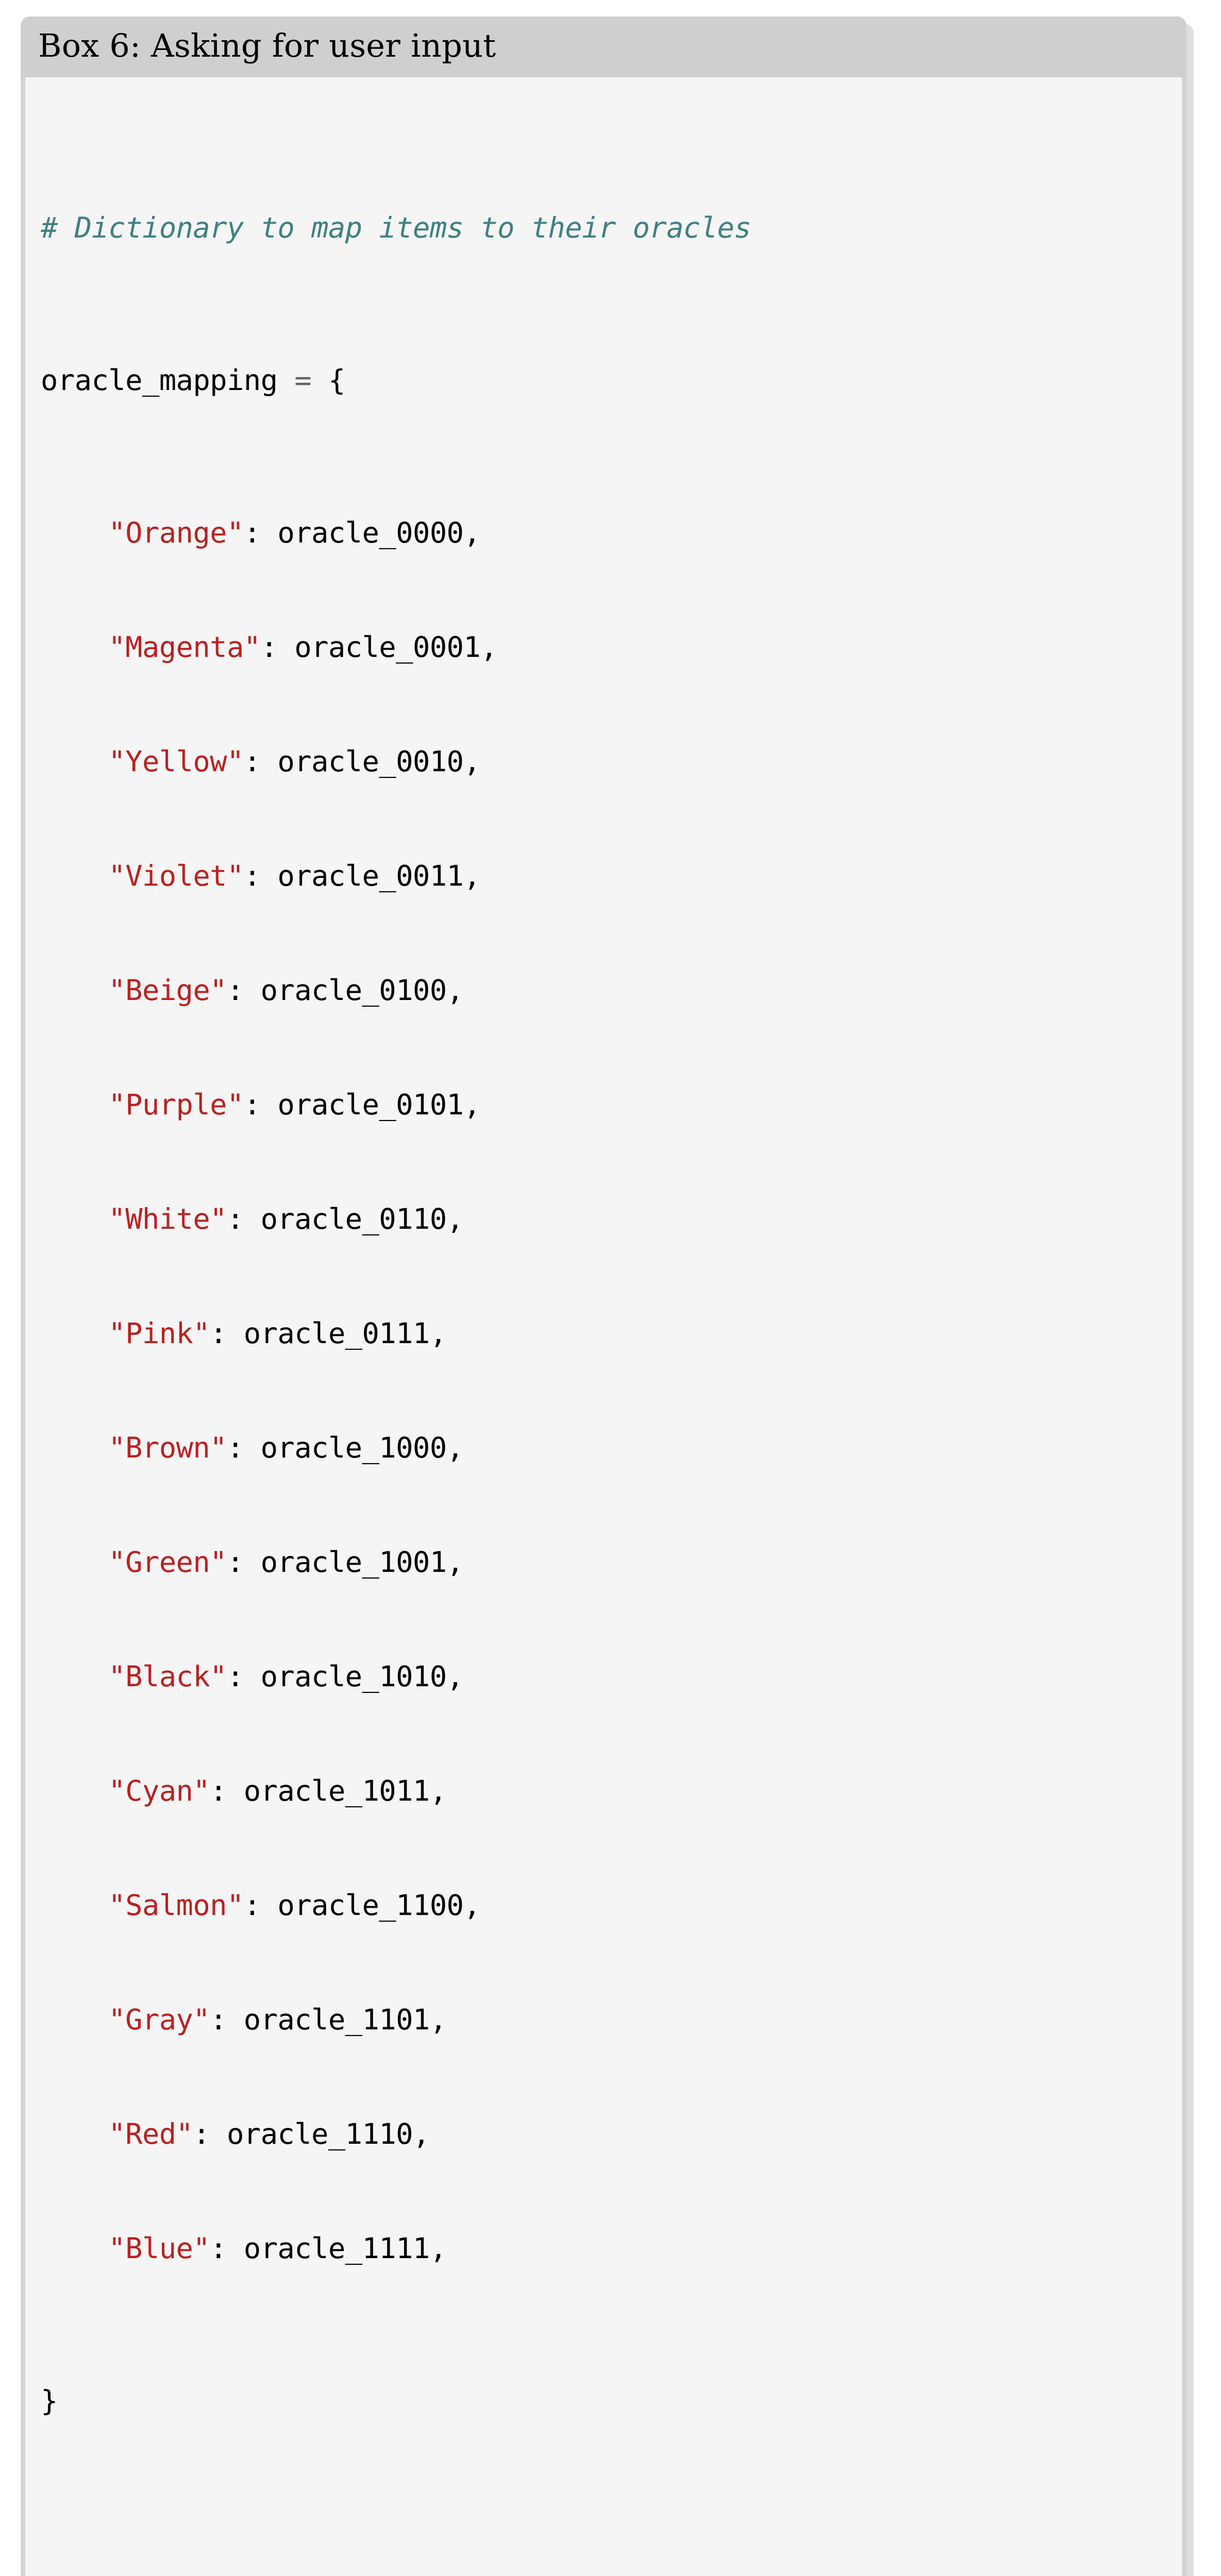  Describe the element at coordinates (345, 1791) in the screenshot. I see `dict-value: oracle_1011,` at that location.